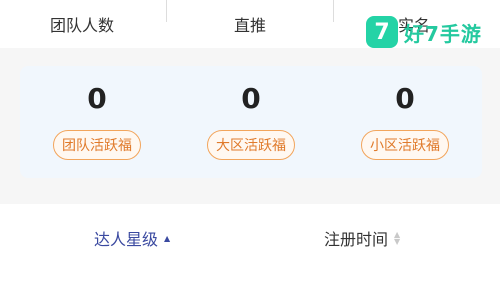 Image resolution: width=500 pixels, height=281 pixels. I want to click on welfare-badge-team: 团队活跃福, so click(97, 145).